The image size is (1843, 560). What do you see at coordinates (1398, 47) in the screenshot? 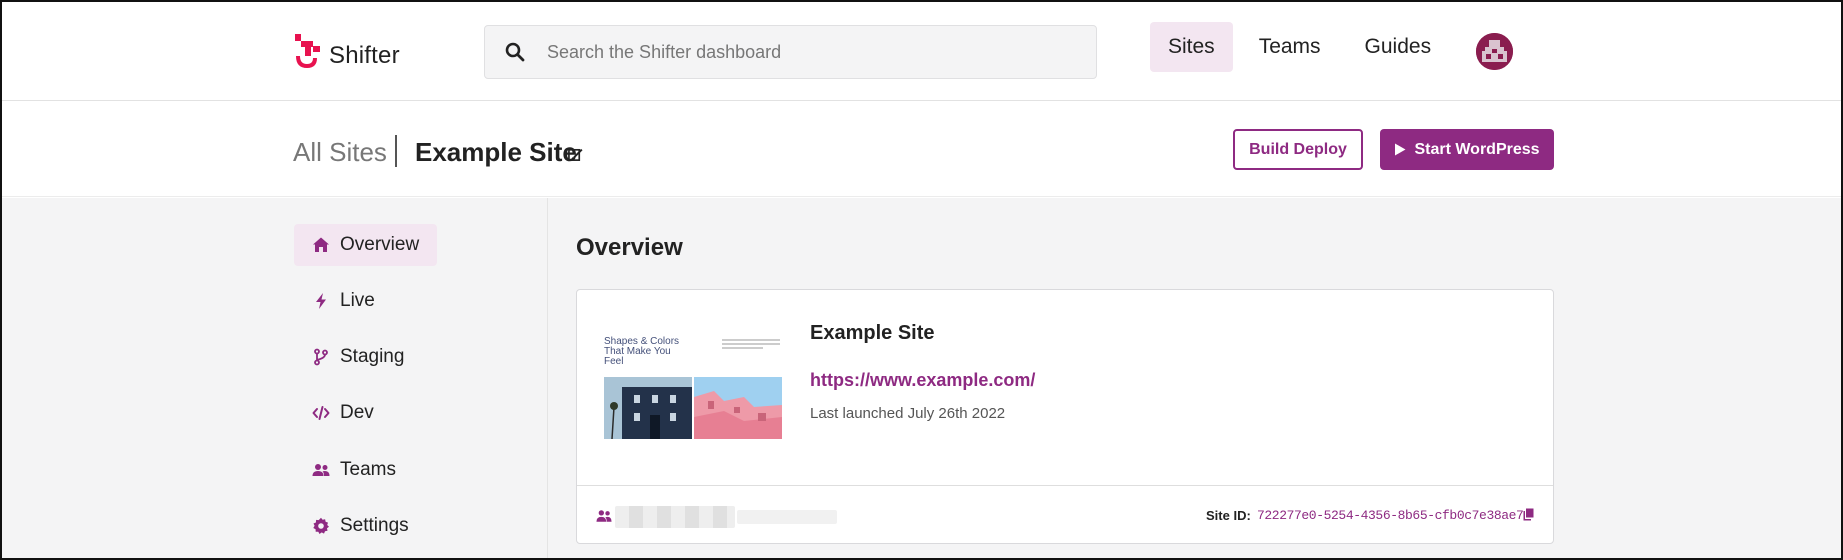
I see `nav-guides: Guides` at bounding box center [1398, 47].